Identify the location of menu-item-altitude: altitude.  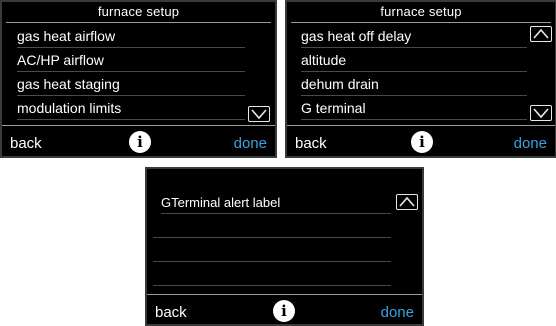
(414, 60).